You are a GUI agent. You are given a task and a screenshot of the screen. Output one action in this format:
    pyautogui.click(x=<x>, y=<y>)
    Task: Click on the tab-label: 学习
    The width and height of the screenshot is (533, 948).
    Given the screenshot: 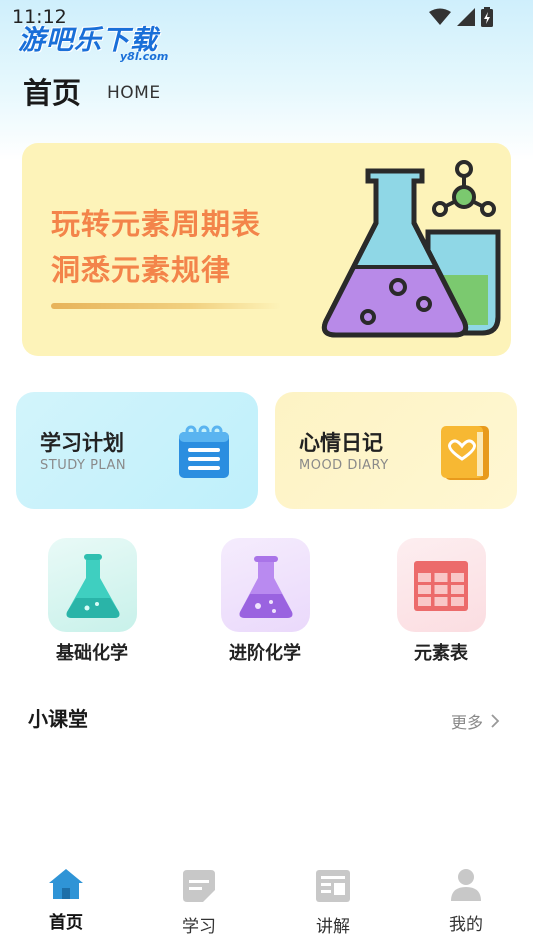 What is the action you would take?
    pyautogui.click(x=199, y=927)
    